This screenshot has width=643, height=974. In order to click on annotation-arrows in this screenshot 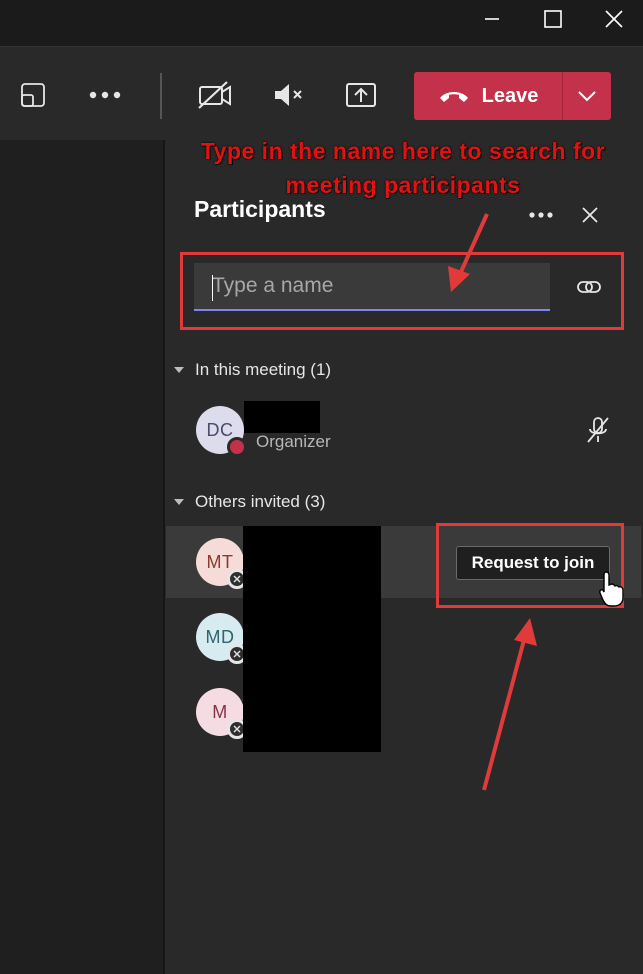, I will do `click(492, 502)`.